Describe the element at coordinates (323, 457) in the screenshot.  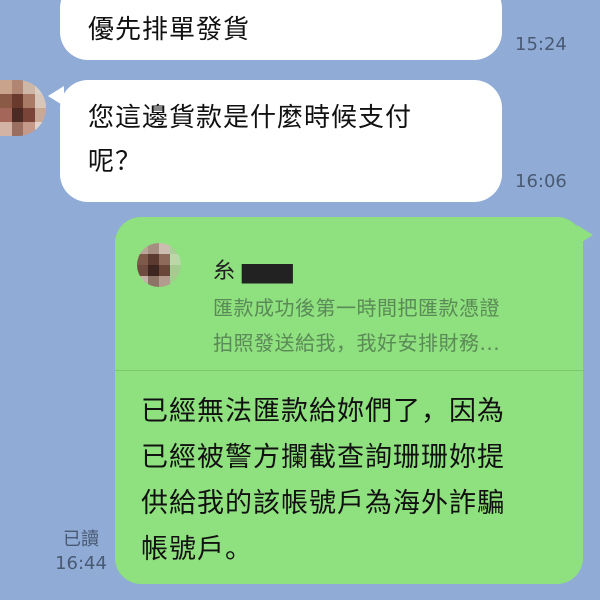
I see `message-text-line: 已經被警方攔截查詢珊珊妳提` at that location.